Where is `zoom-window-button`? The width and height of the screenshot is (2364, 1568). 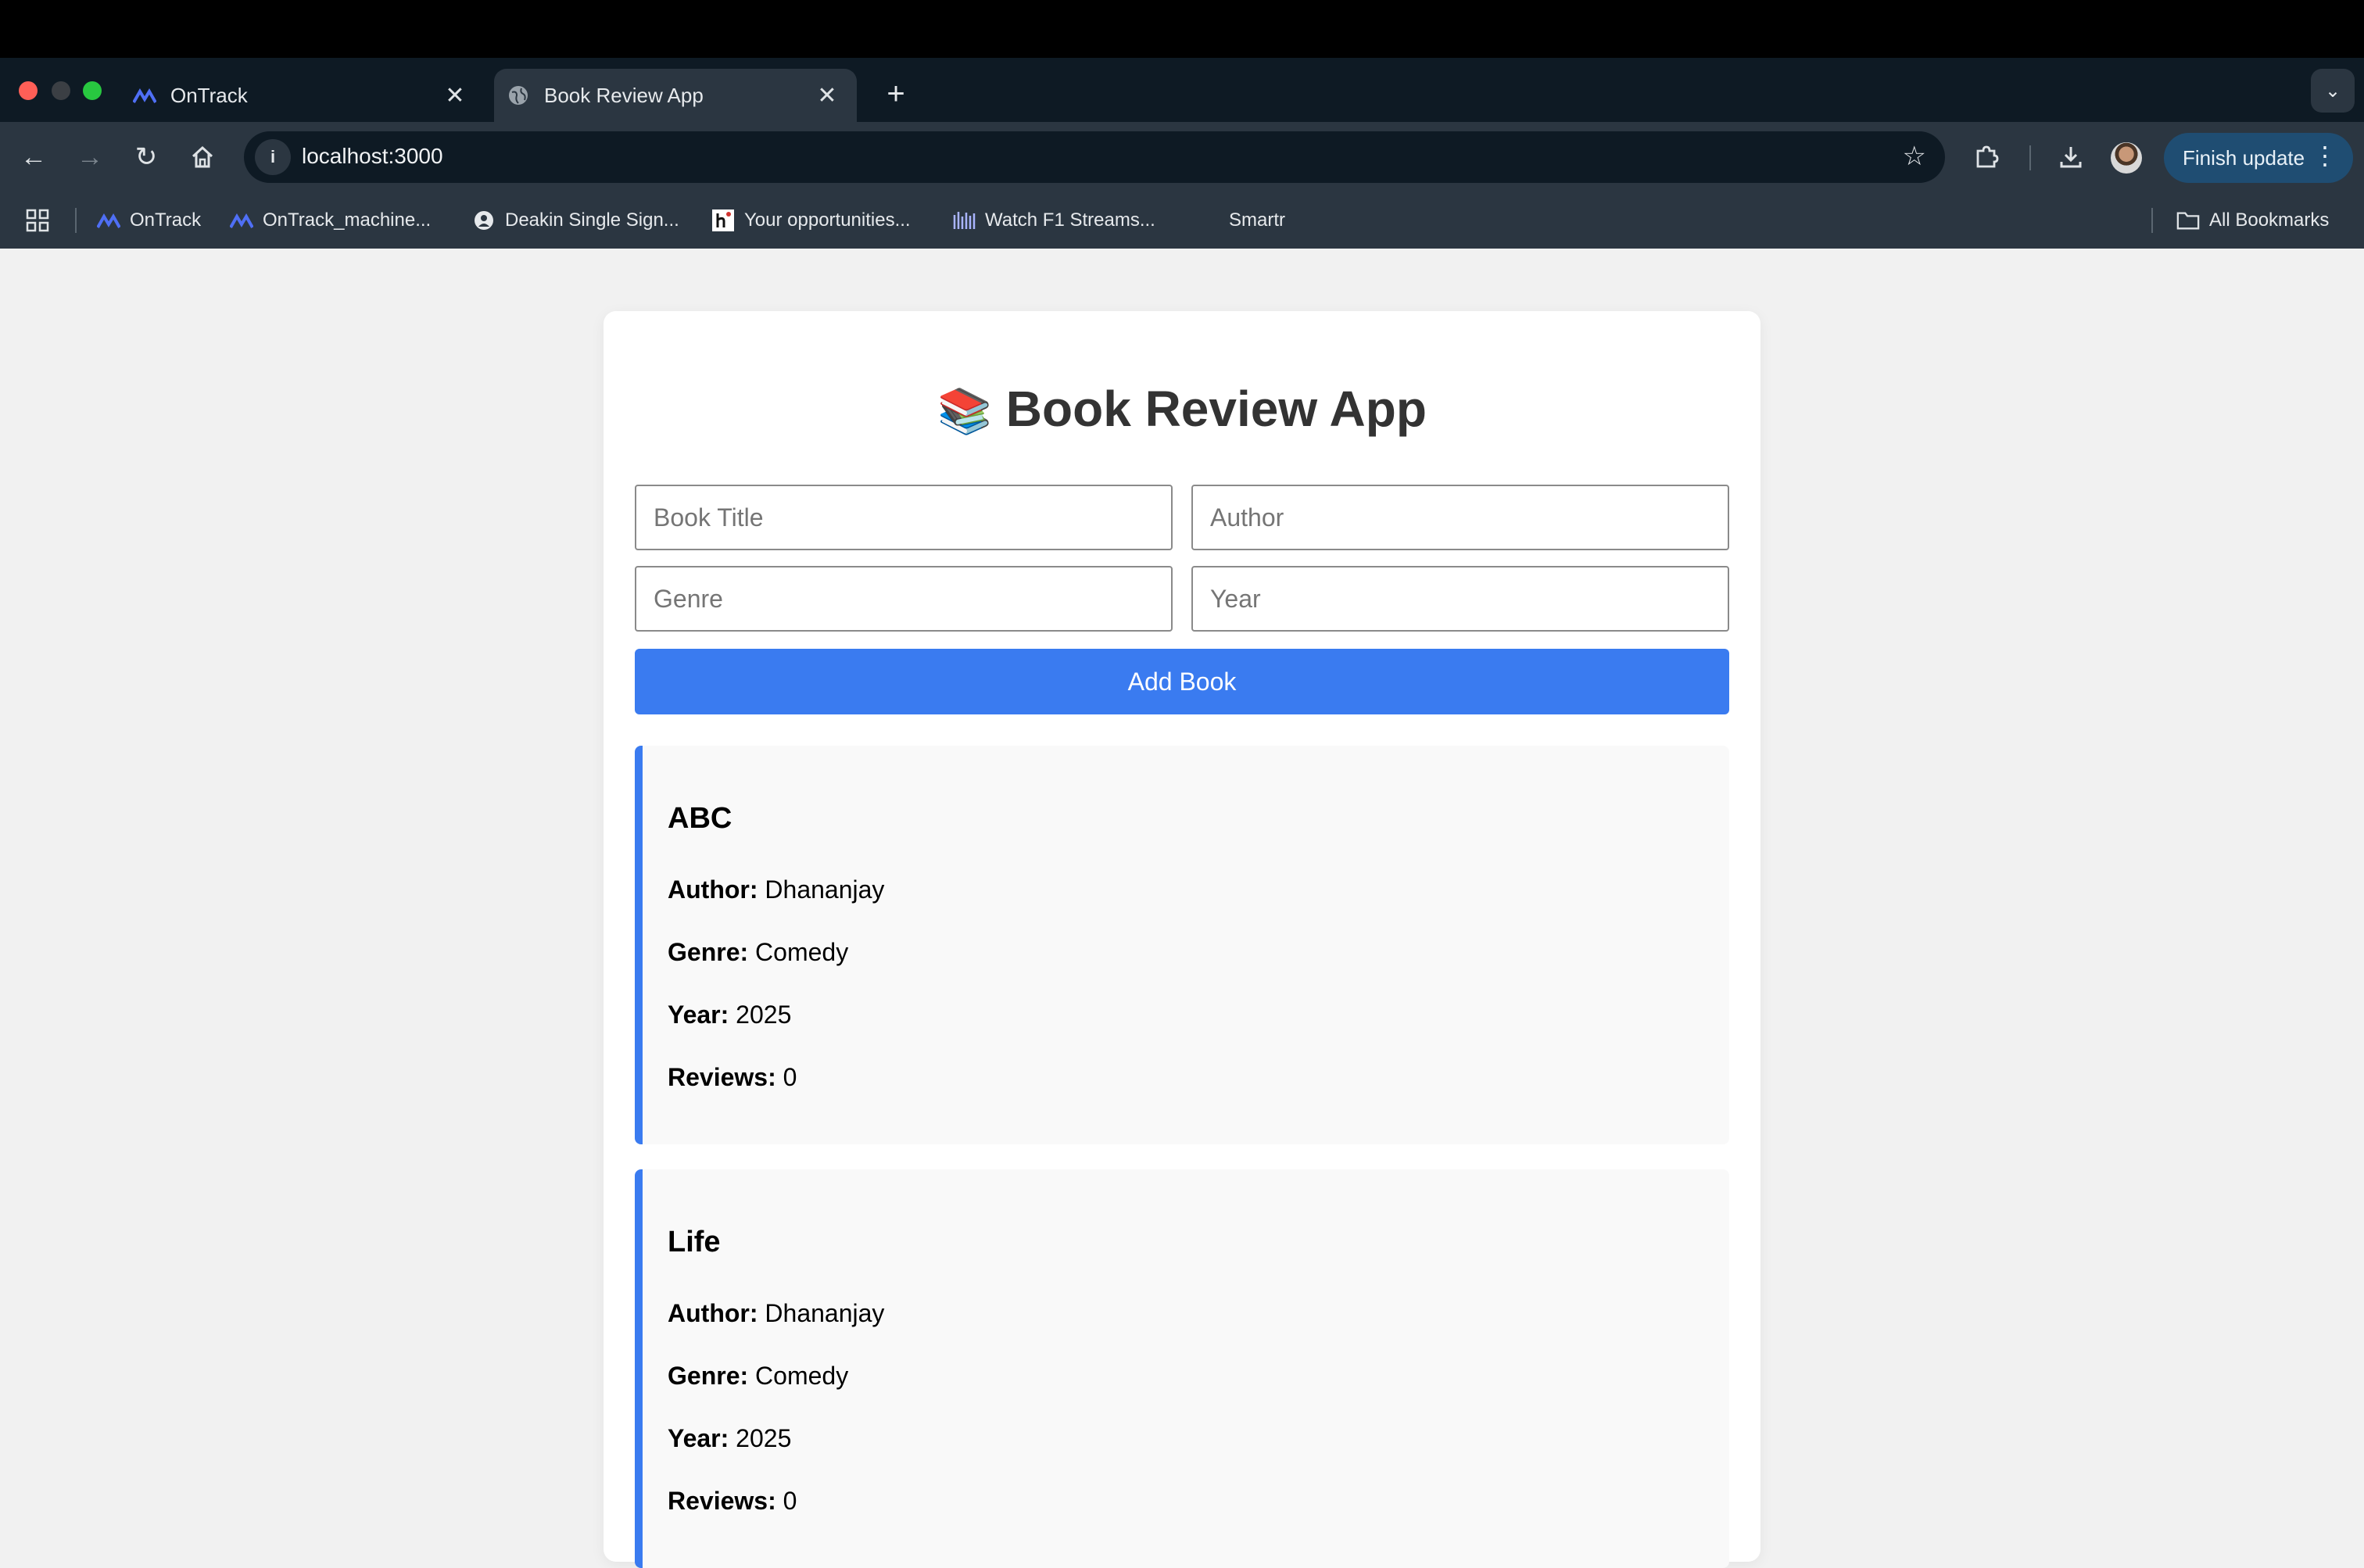
zoom-window-button is located at coordinates (92, 90).